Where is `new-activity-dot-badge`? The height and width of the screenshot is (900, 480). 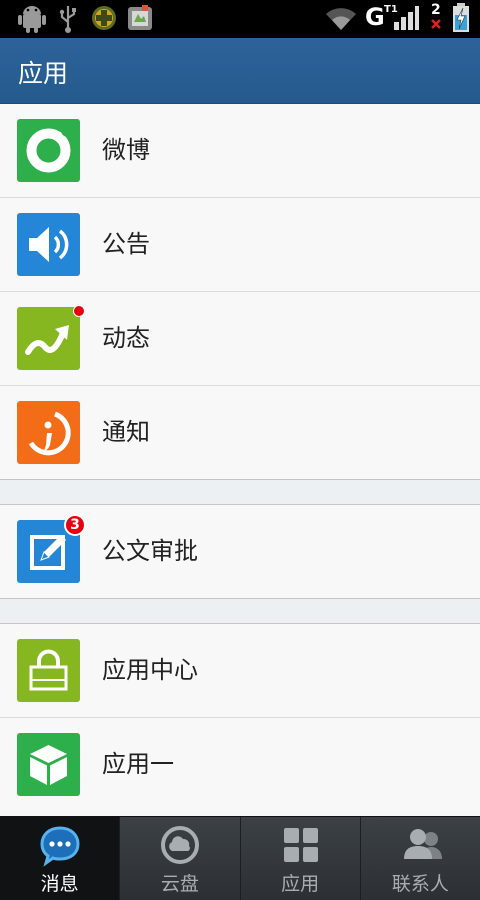 new-activity-dot-badge is located at coordinates (79, 311).